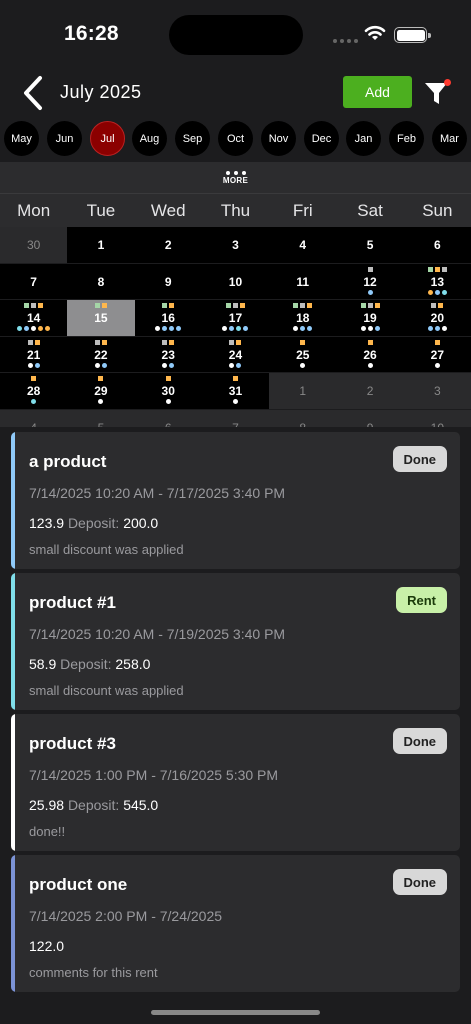  I want to click on calendar-day: 25, so click(303, 354).